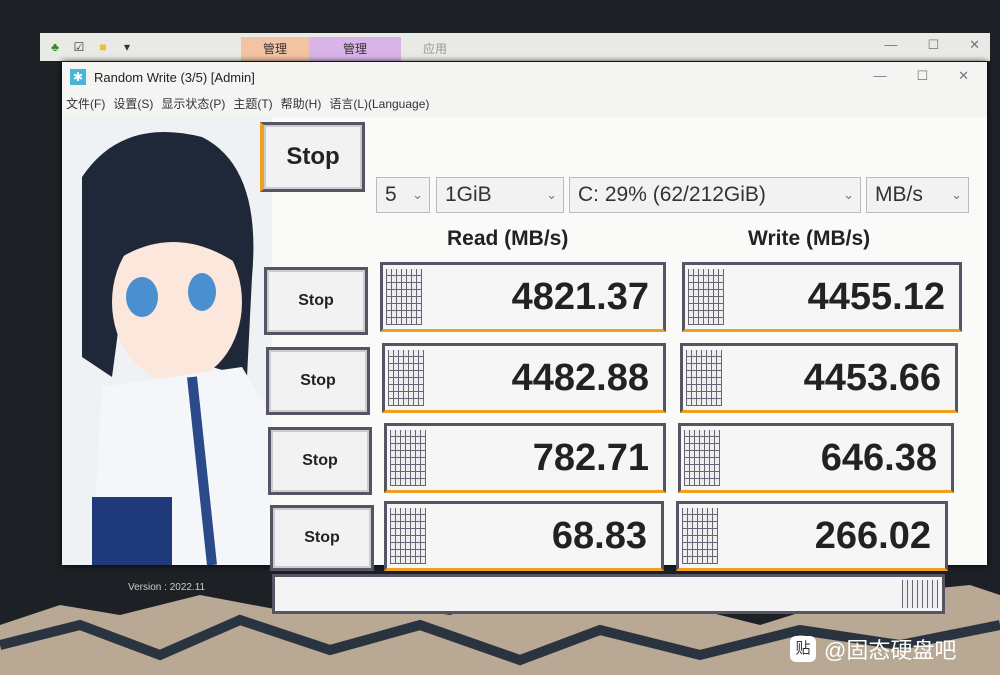  I want to click on test-4-button: Stop, so click(322, 538).